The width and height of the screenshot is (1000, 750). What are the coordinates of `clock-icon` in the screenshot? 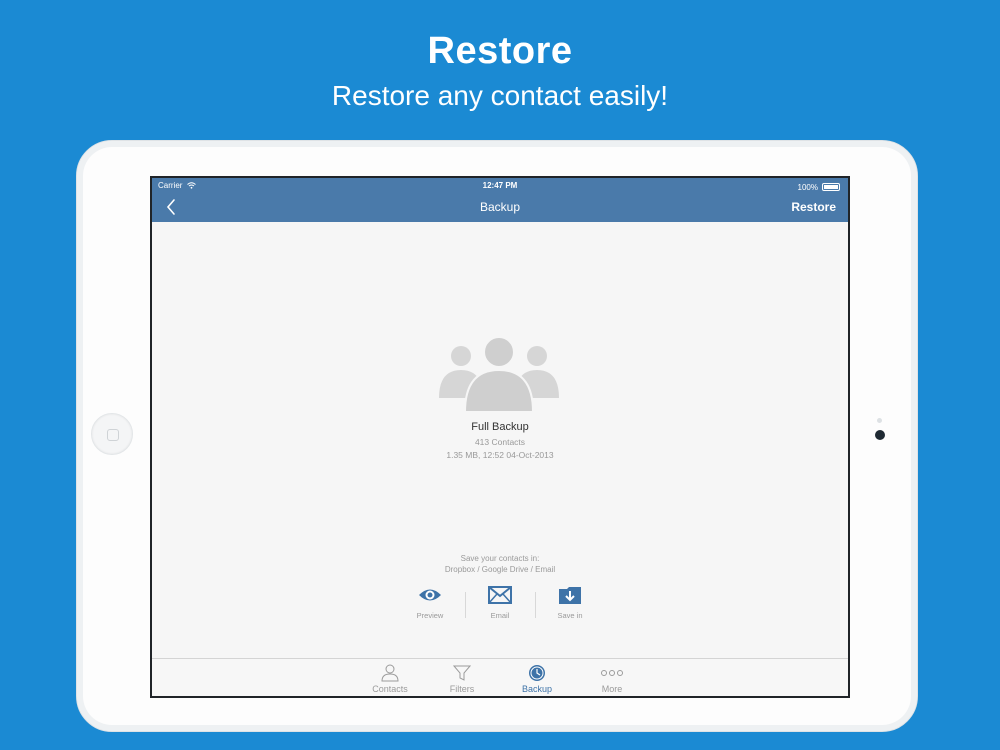 It's located at (537, 673).